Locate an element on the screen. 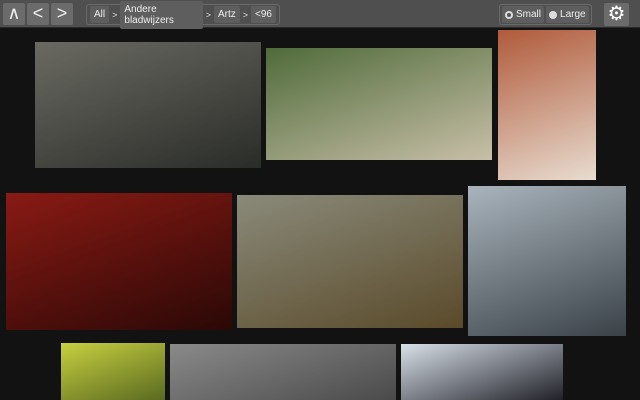 The image size is (640, 400). crumb-artz: Artz is located at coordinates (226, 14).